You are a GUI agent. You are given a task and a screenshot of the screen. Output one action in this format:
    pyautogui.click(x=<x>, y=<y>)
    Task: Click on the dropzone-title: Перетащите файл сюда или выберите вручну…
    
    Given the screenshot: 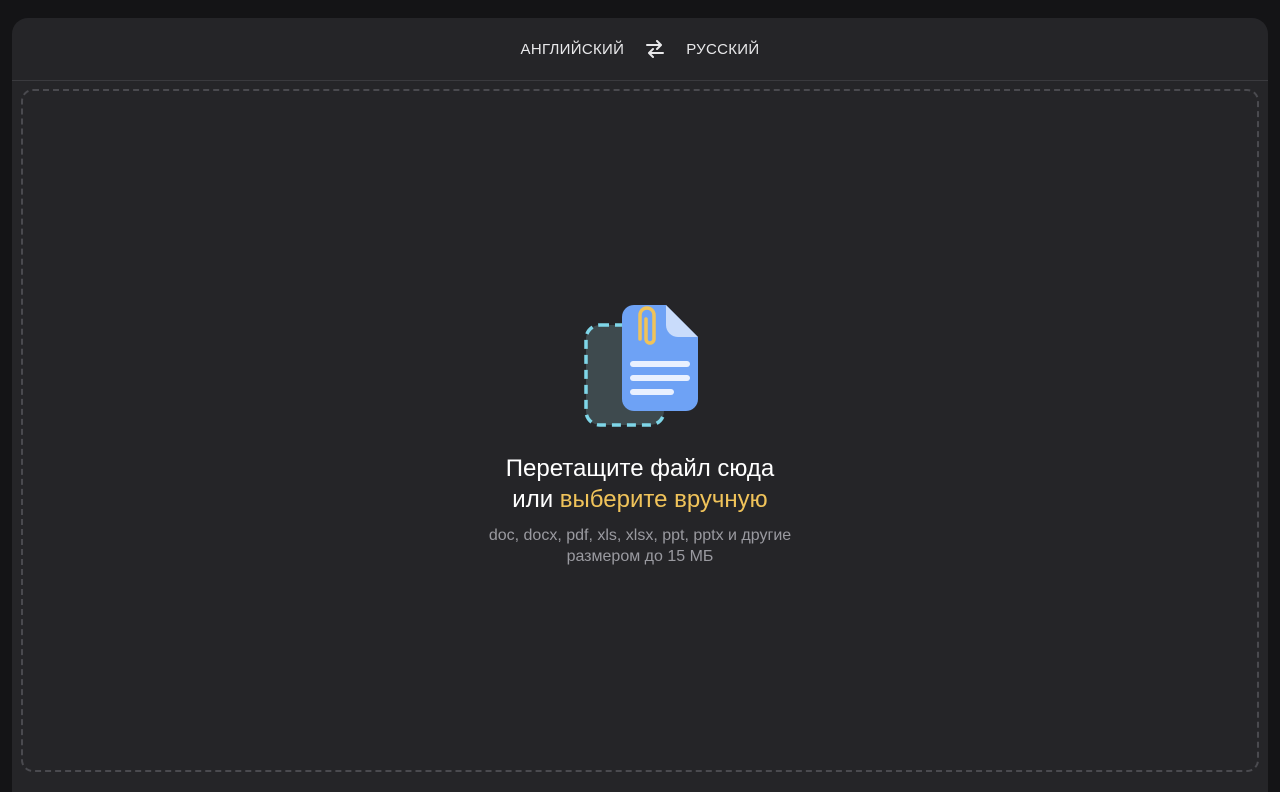 What is the action you would take?
    pyautogui.click(x=640, y=484)
    